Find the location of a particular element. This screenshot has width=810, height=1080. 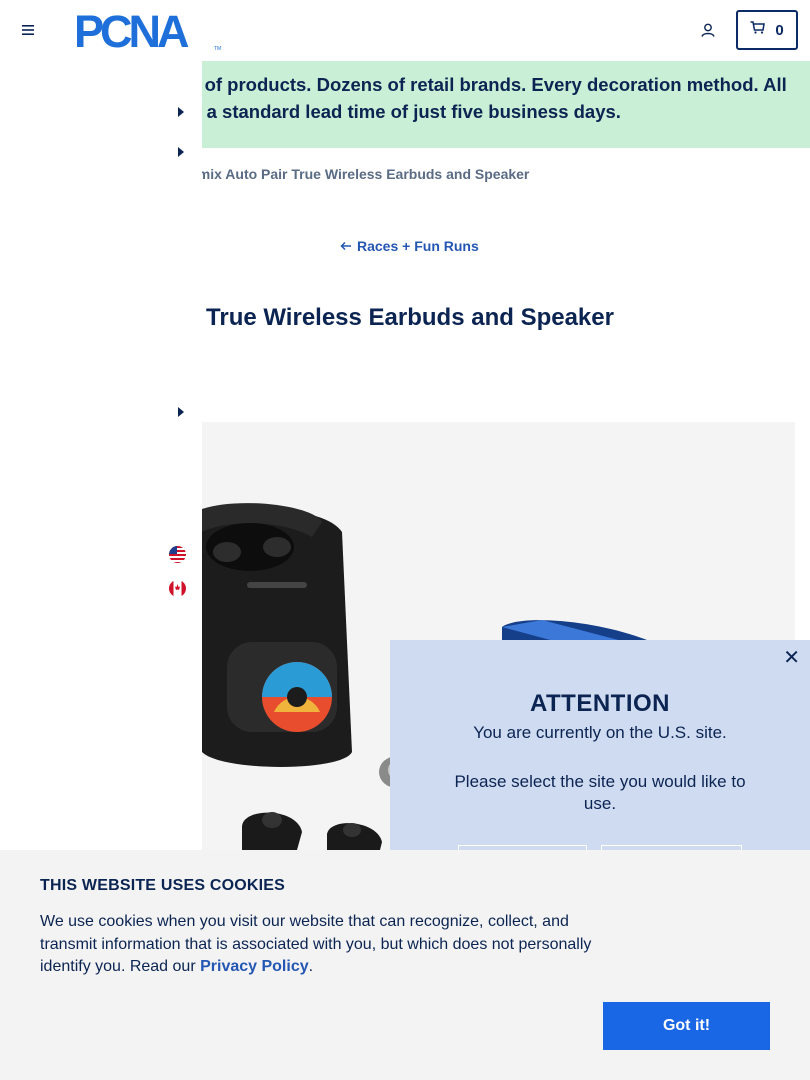

accept-cookies-button: Got it! is located at coordinates (686, 1026).